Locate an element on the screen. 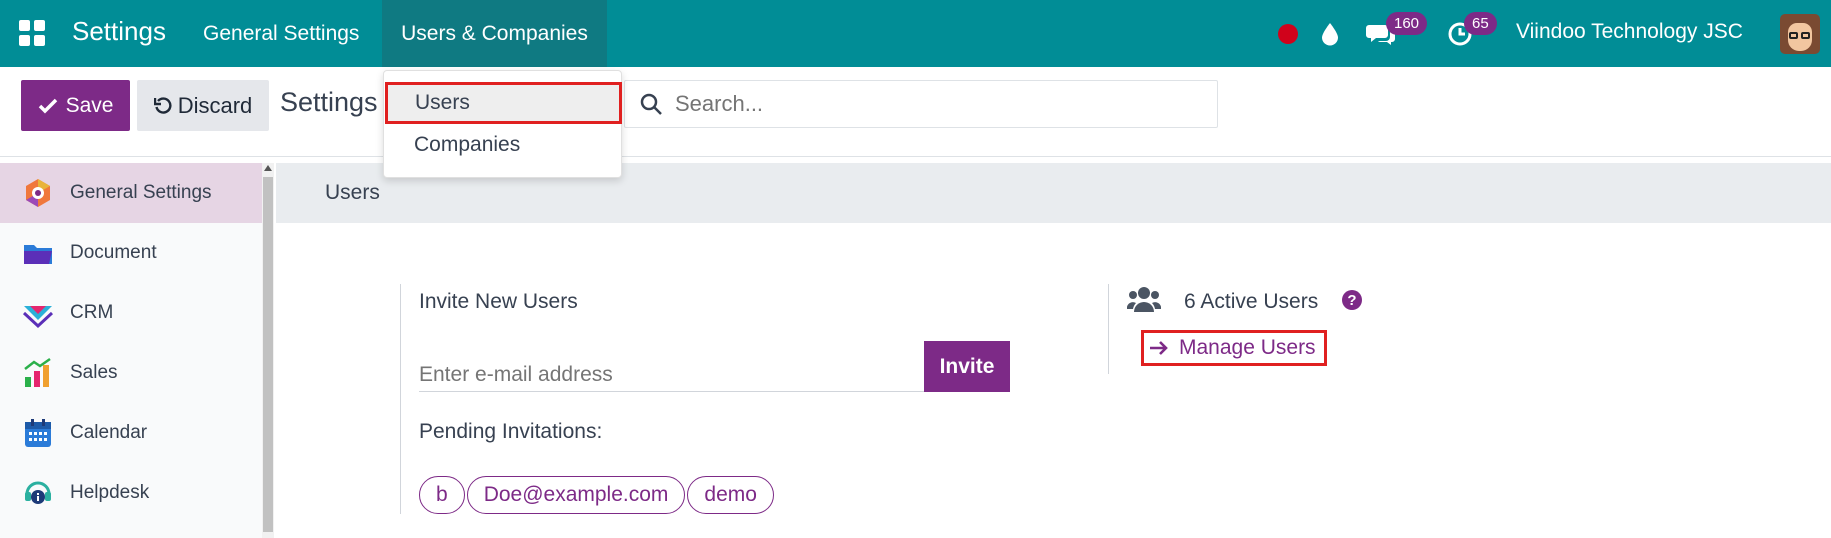  sidebar-item-helpdesk: Helpdesk is located at coordinates (131, 493).